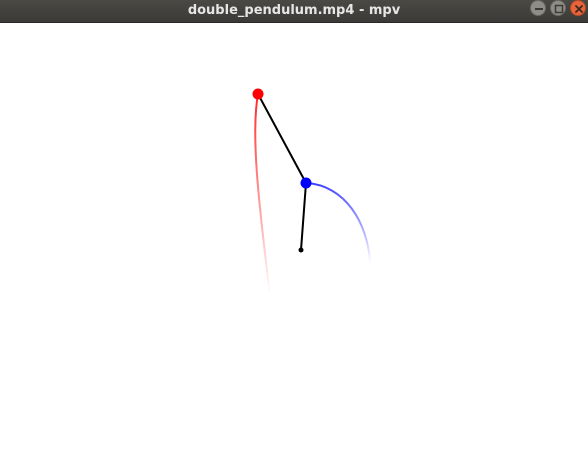 The image size is (588, 475). I want to click on pendulum-frame, so click(311, 192).